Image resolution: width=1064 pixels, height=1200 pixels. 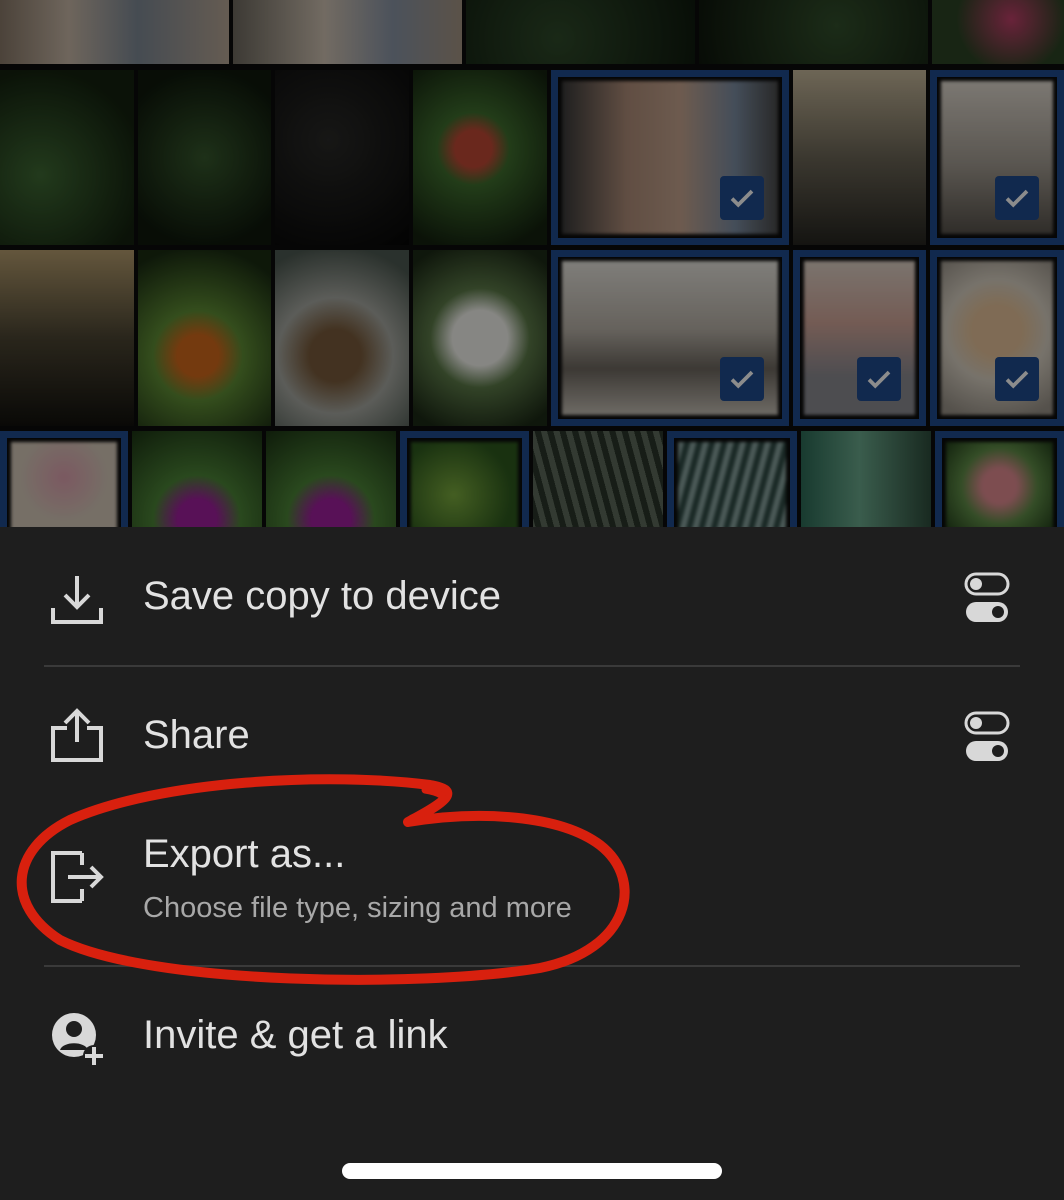 What do you see at coordinates (77, 877) in the screenshot?
I see `export-icon` at bounding box center [77, 877].